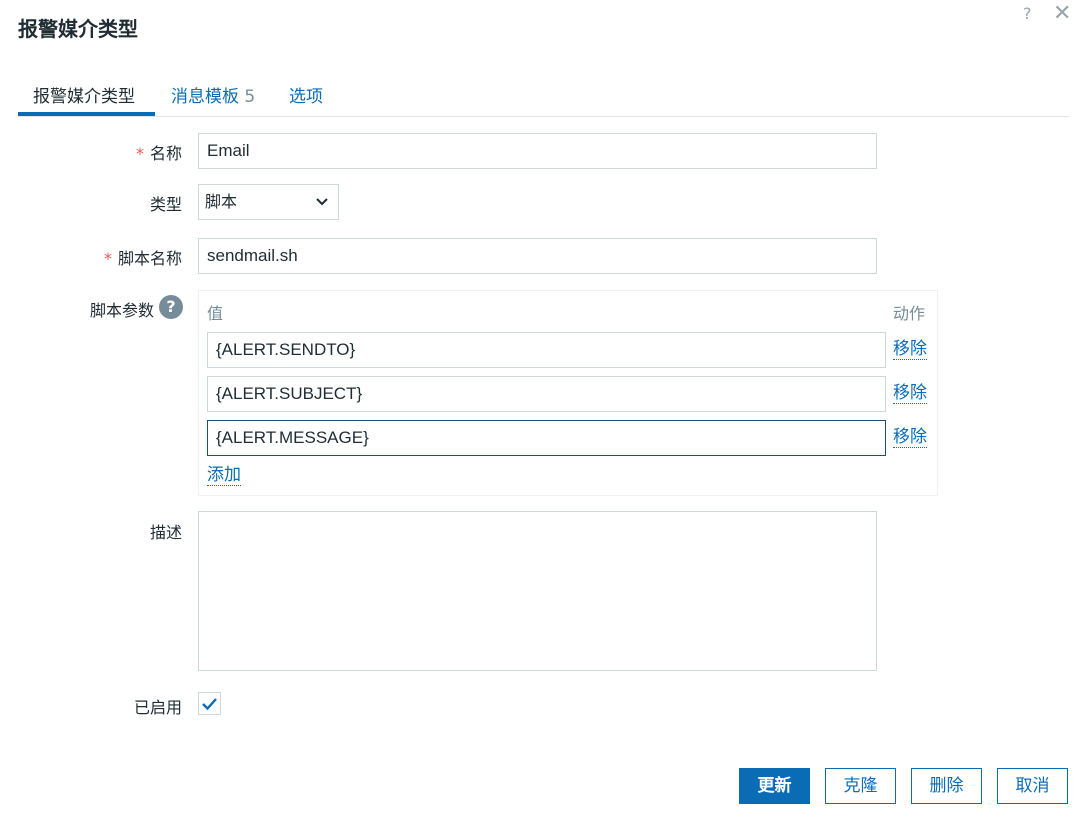 Image resolution: width=1080 pixels, height=819 pixels. I want to click on tab-options: 选项, so click(306, 94).